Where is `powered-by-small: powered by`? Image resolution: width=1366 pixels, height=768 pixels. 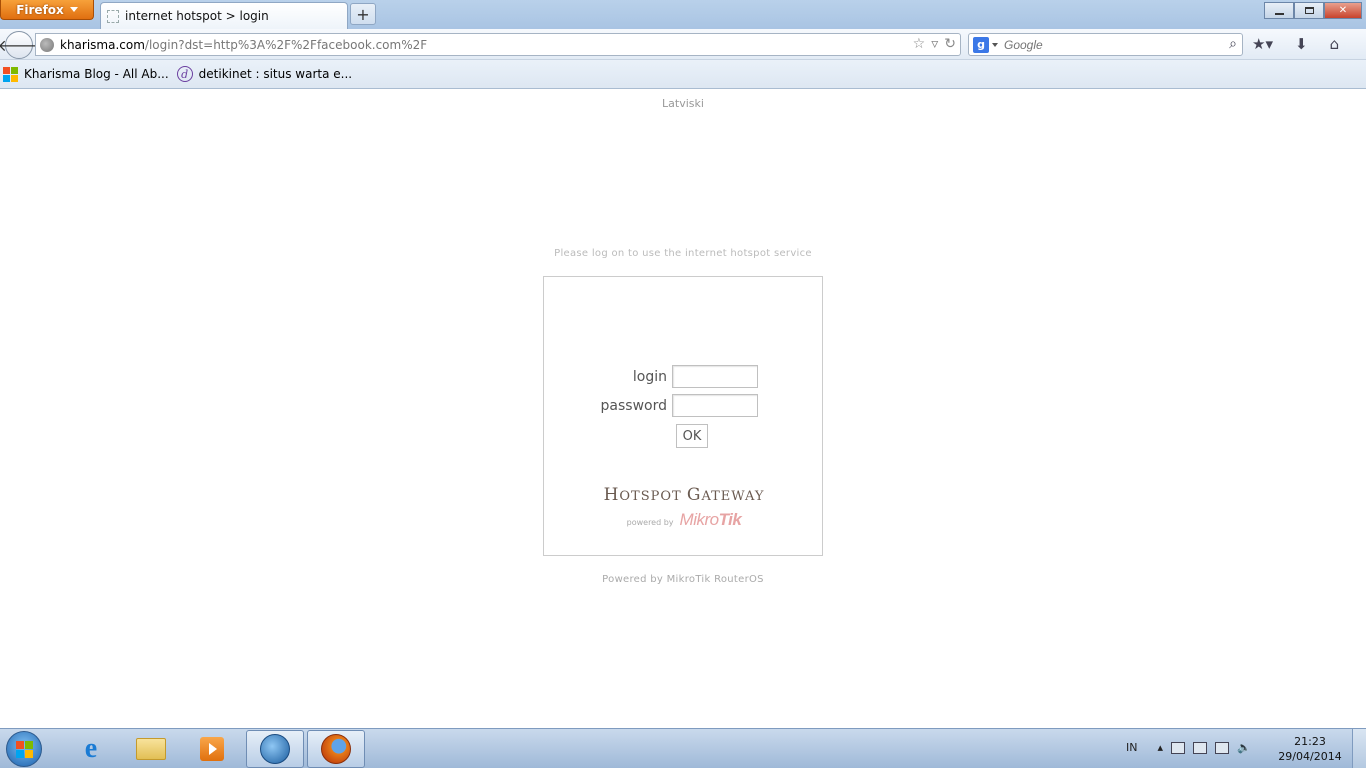 powered-by-small: powered by is located at coordinates (650, 522).